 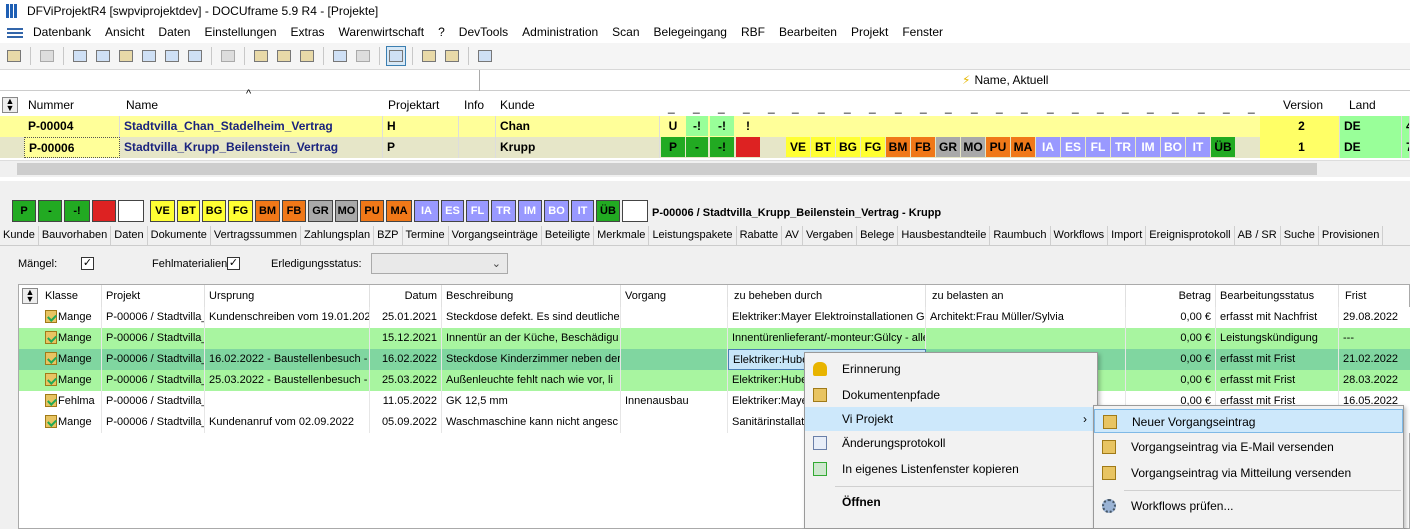 What do you see at coordinates (625, 32) in the screenshot?
I see `menu-scan: Scan` at bounding box center [625, 32].